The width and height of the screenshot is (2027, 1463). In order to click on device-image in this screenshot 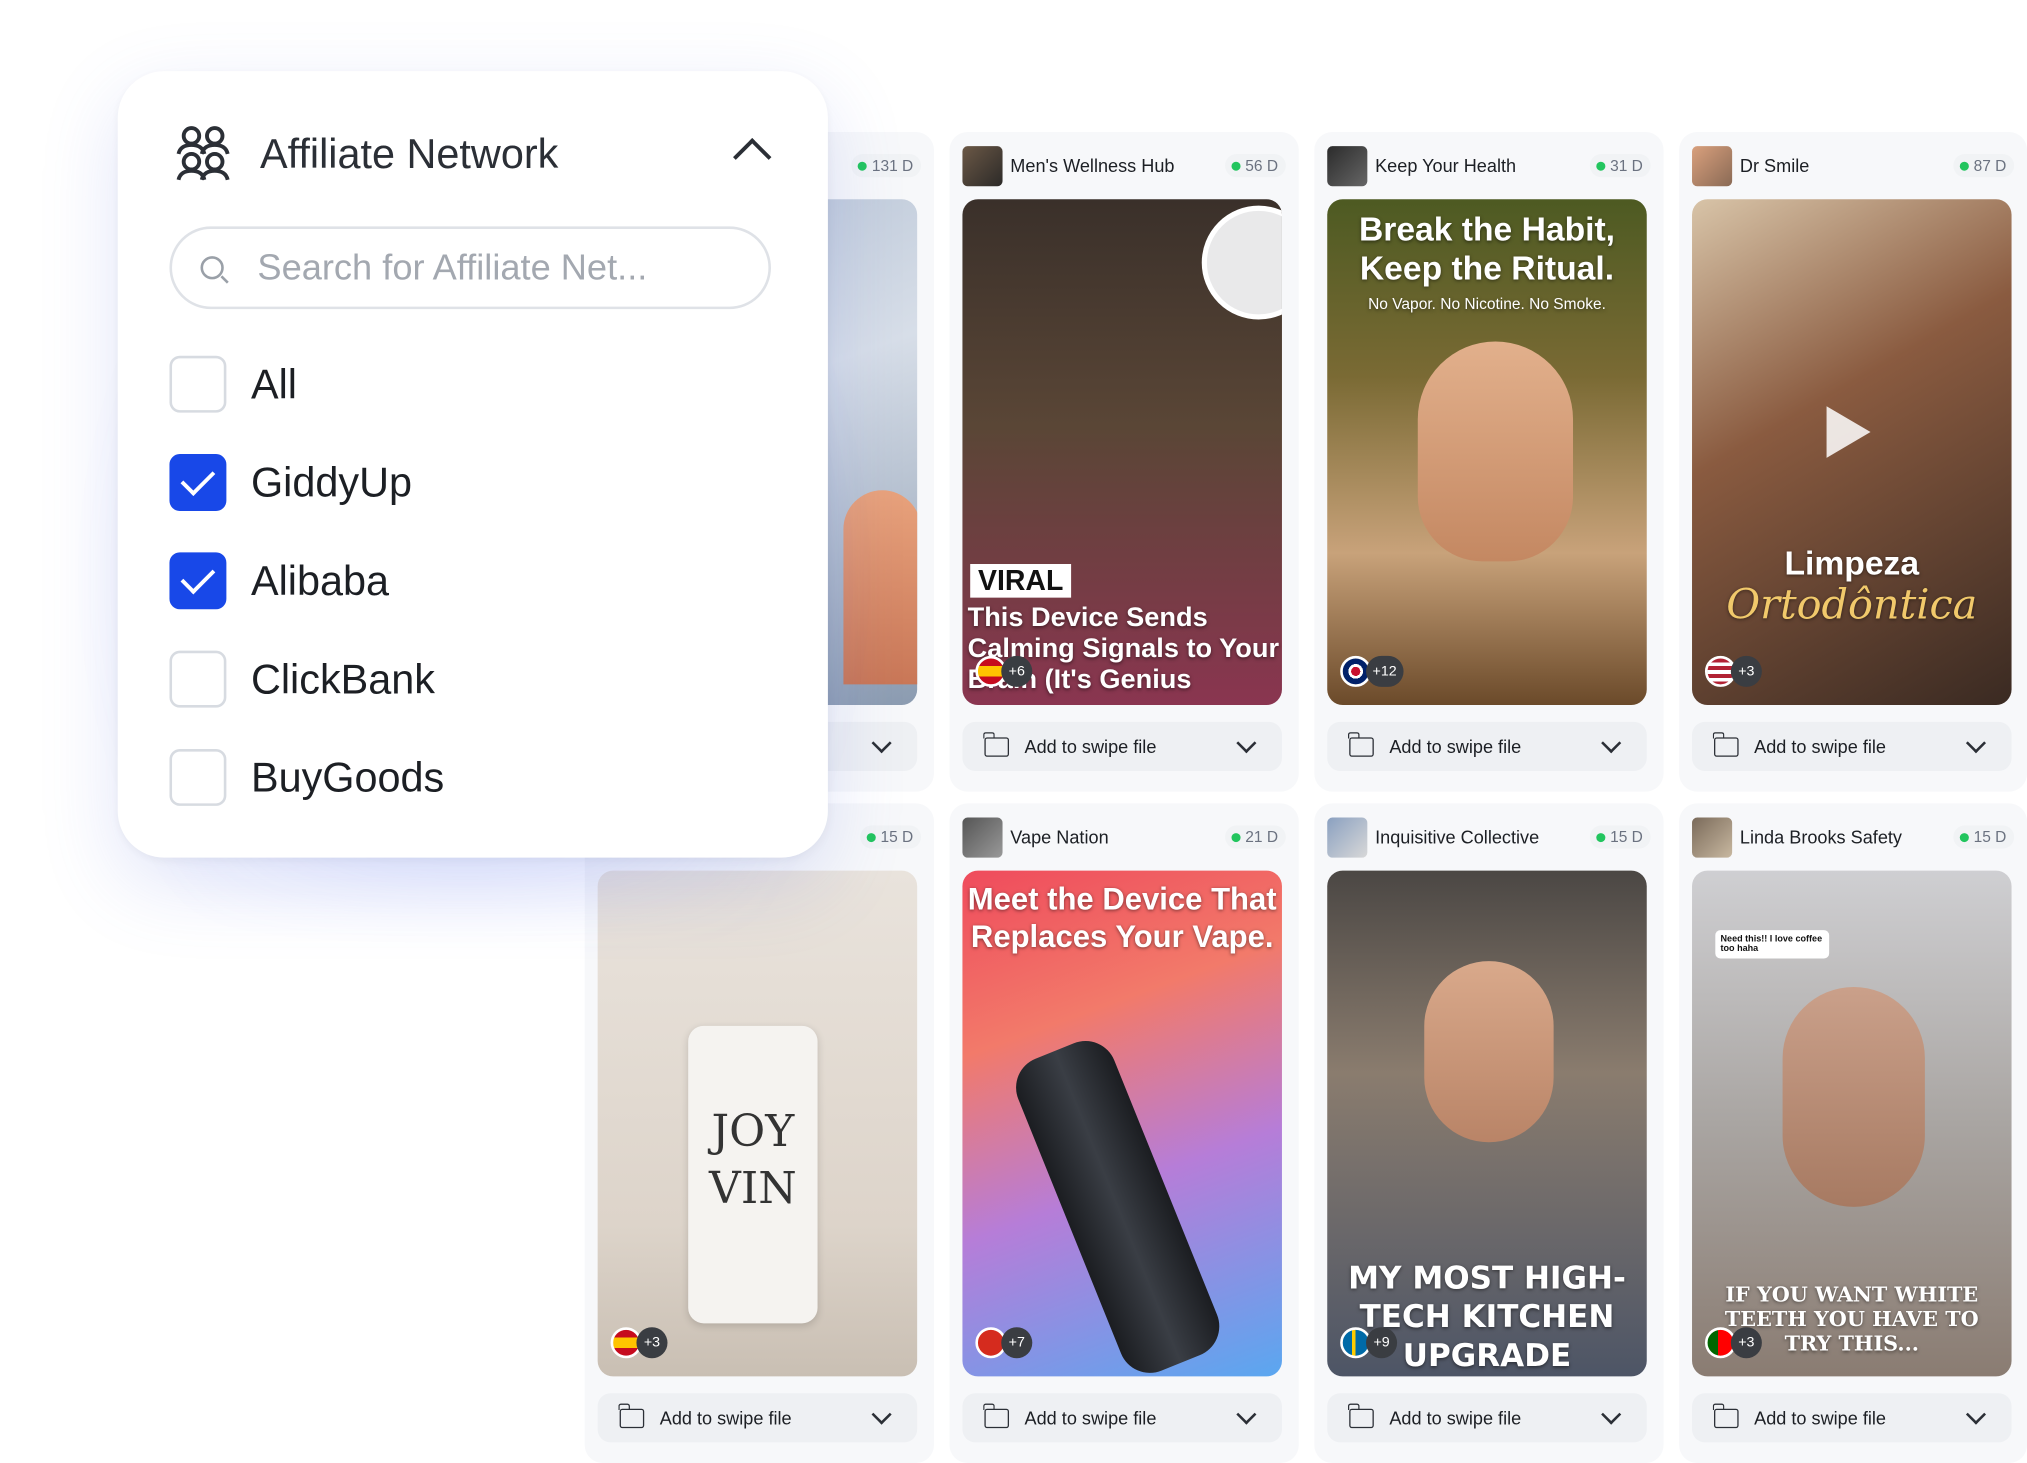, I will do `click(1117, 1204)`.